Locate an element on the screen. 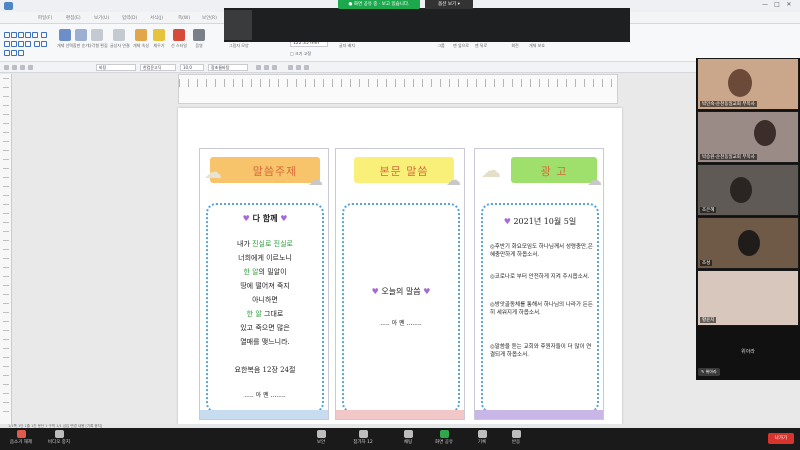 Image resolution: width=800 pixels, height=450 pixels. view-options-button: 옵션 보기 ▾ is located at coordinates (449, 4).